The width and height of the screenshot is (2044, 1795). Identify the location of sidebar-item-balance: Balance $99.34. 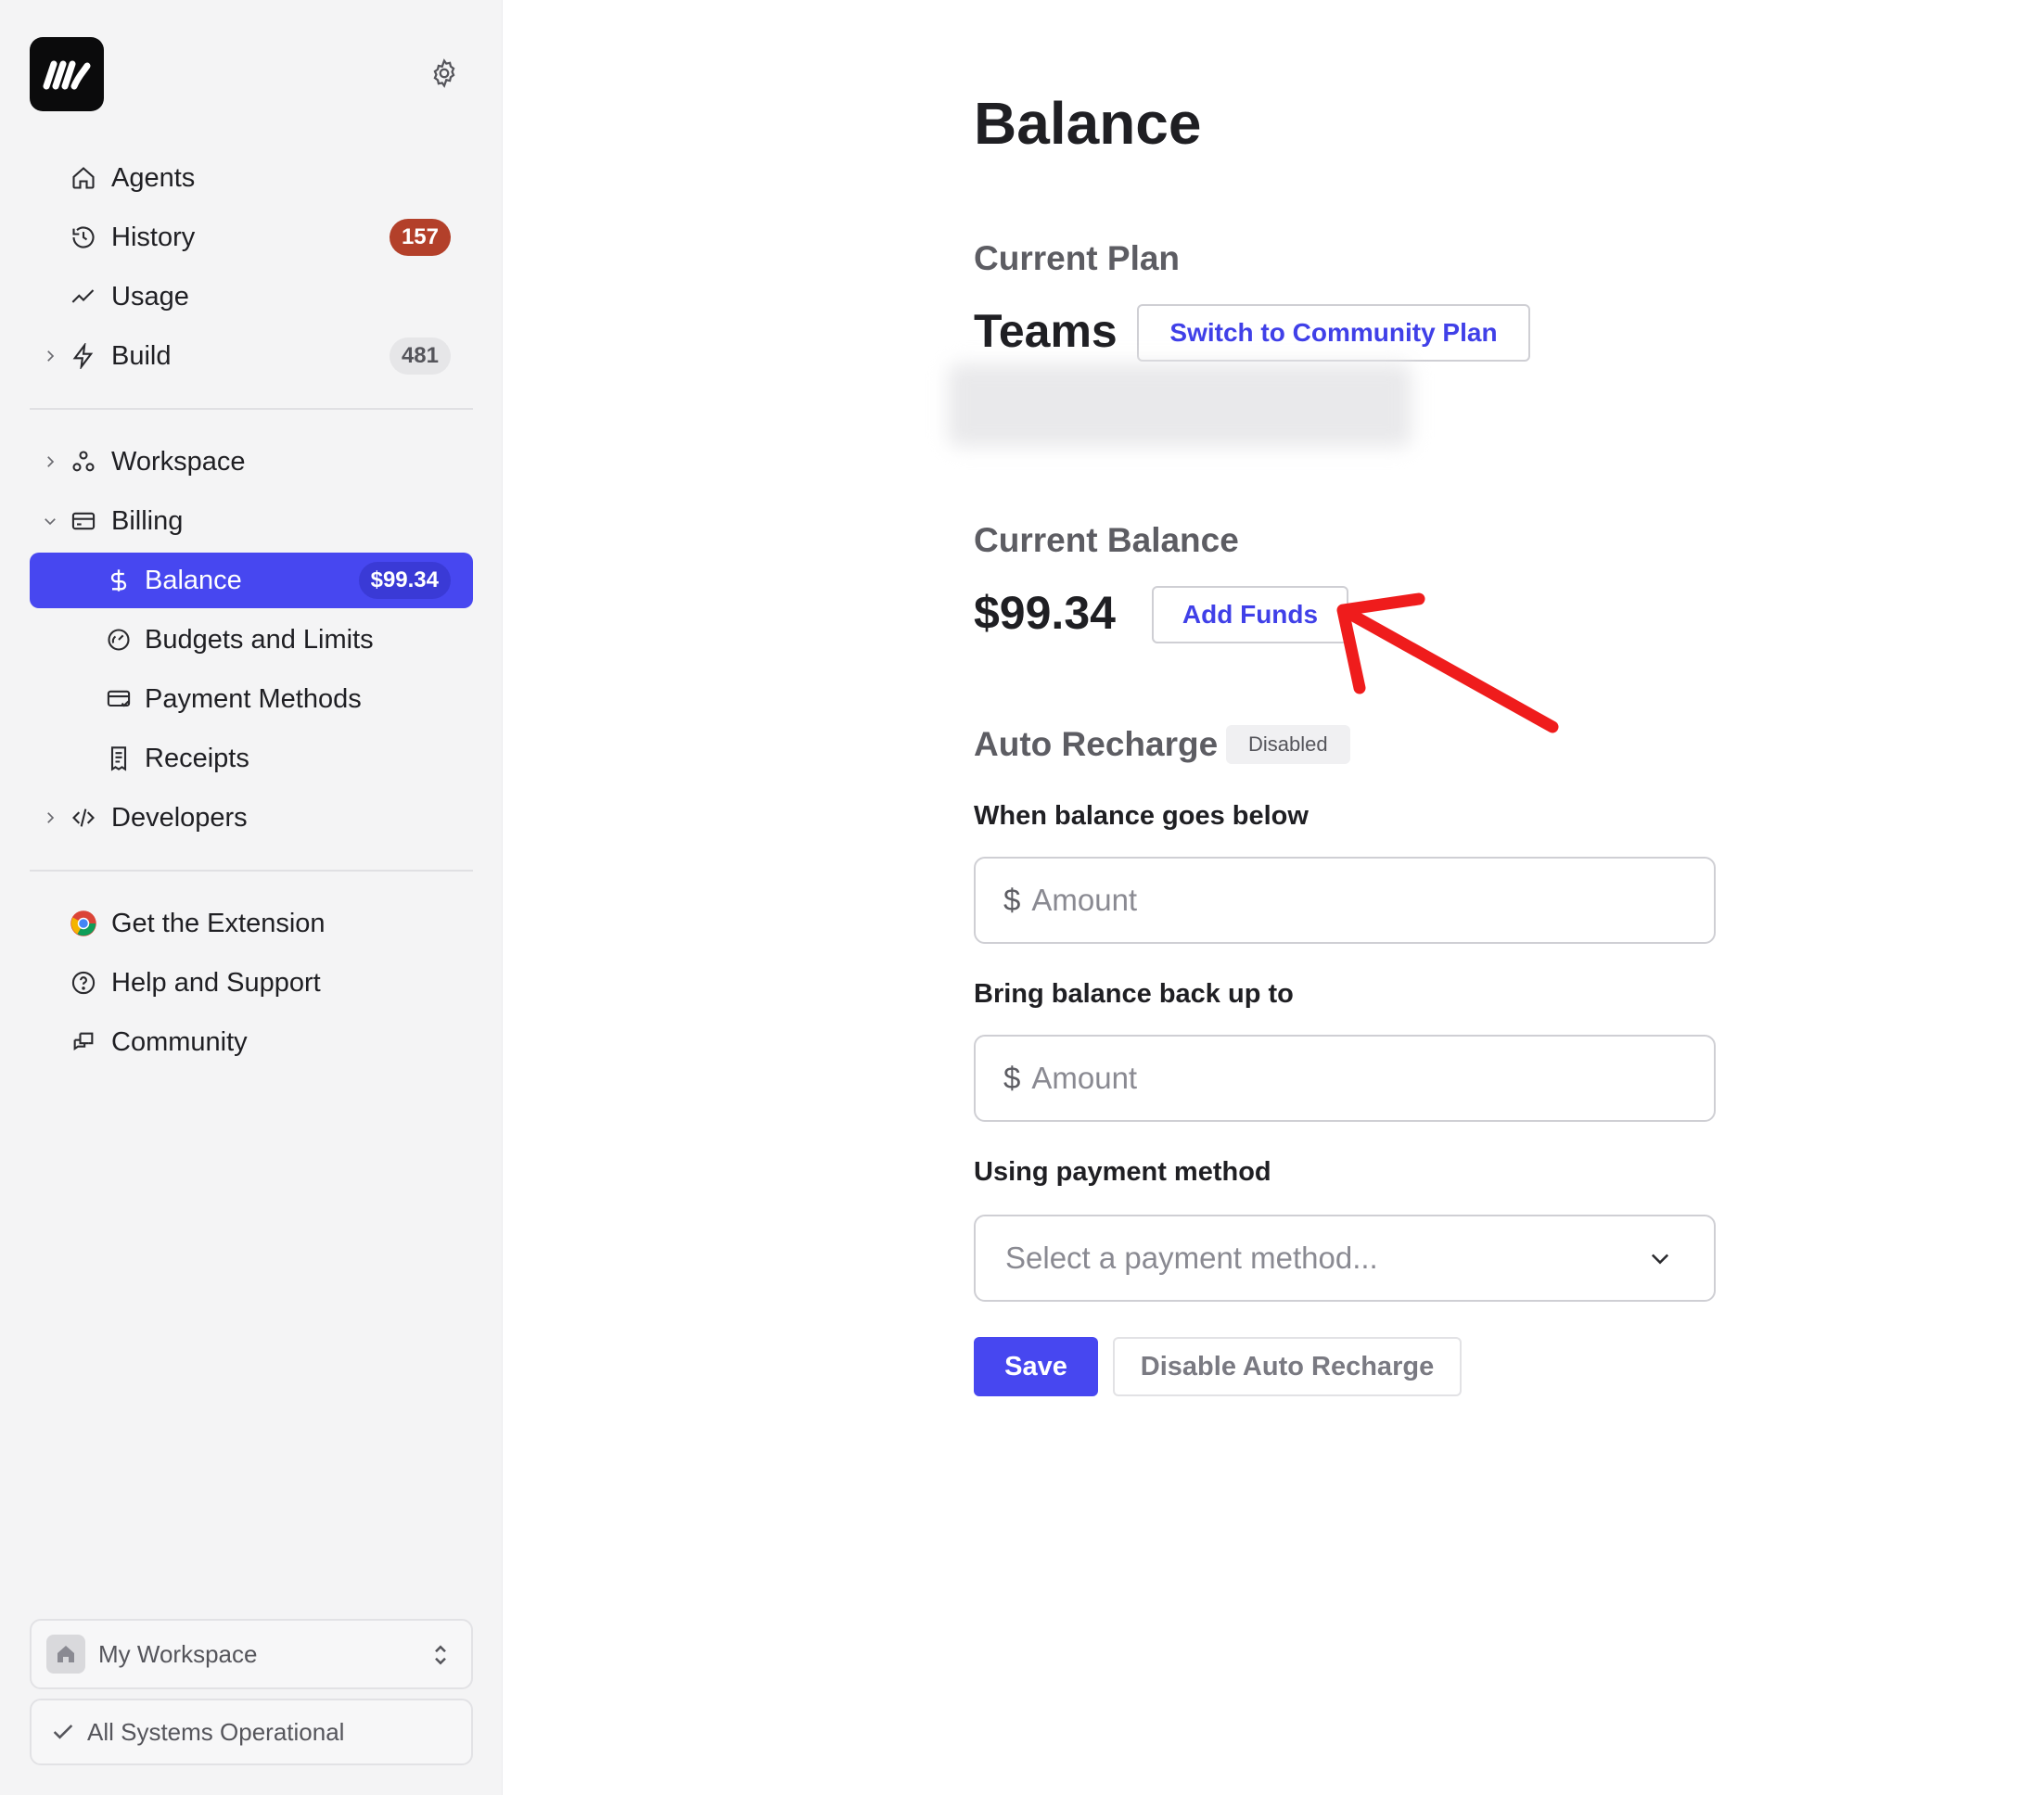
(251, 580).